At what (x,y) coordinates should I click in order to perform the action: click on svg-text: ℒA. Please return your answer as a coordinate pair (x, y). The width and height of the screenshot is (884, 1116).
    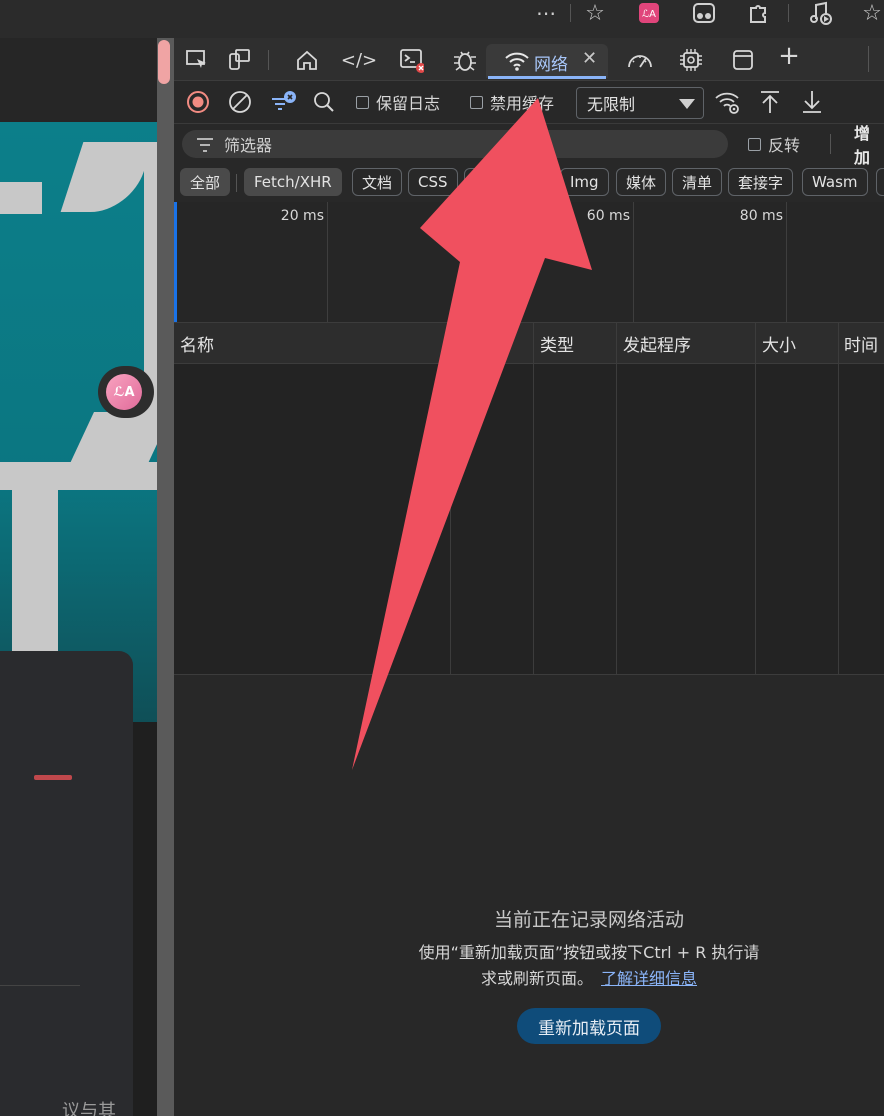
    Looking at the image, I should click on (649, 14).